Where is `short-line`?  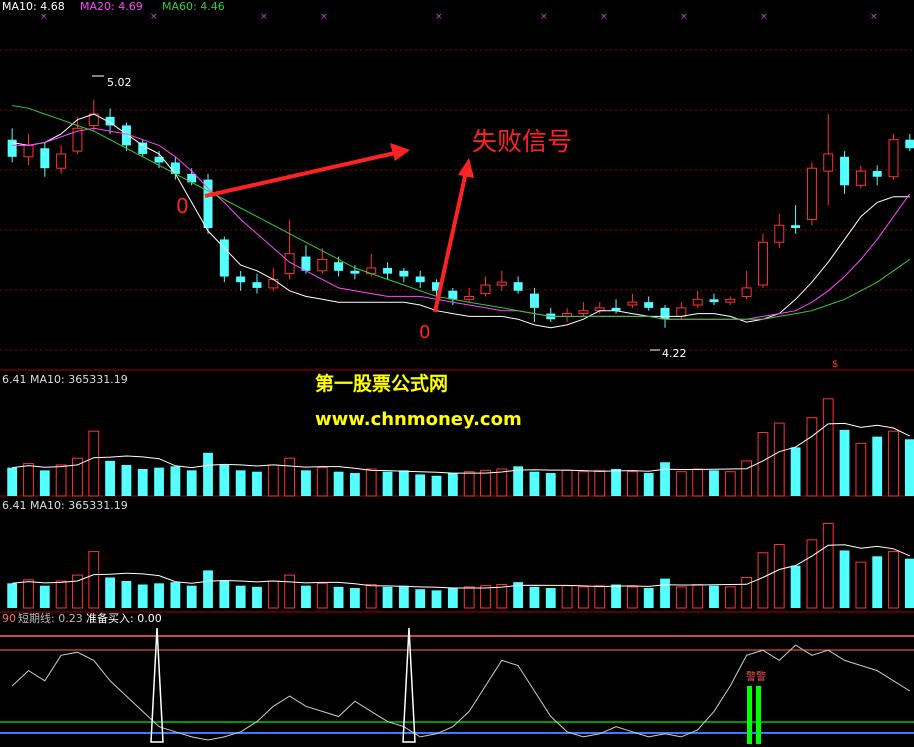
short-line is located at coordinates (461, 692).